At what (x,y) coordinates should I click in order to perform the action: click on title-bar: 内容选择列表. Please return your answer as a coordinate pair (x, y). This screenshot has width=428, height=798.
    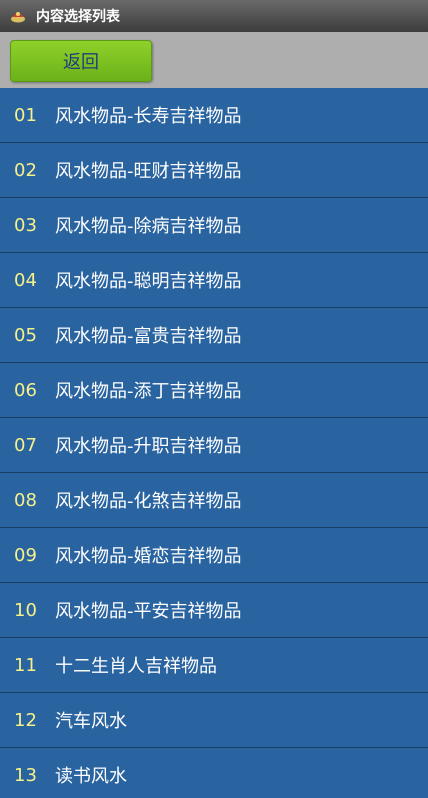
    Looking at the image, I should click on (214, 16).